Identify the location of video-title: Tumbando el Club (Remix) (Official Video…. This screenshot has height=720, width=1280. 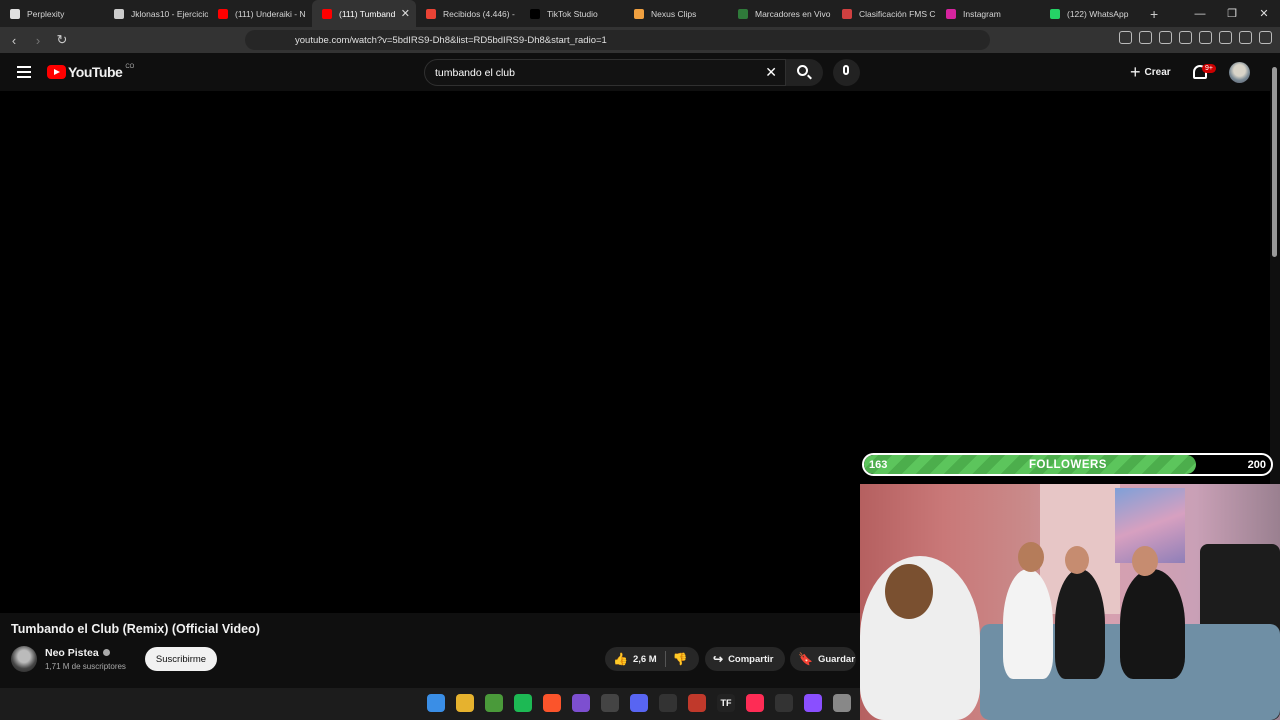
(135, 629).